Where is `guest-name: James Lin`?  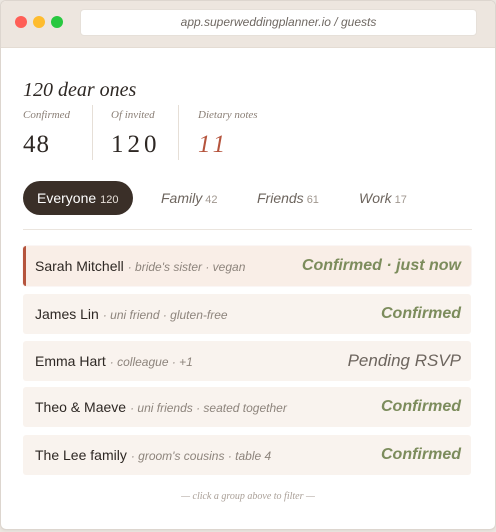
guest-name: James Lin is located at coordinates (67, 314).